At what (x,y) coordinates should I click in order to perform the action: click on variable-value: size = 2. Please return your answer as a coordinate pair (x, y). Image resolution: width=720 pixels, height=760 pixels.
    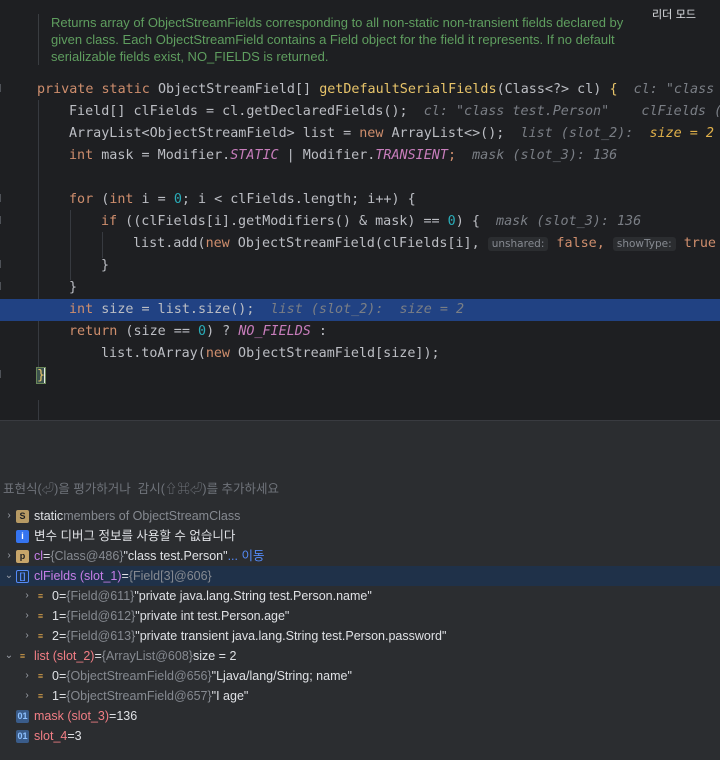
    Looking at the image, I should click on (214, 656).